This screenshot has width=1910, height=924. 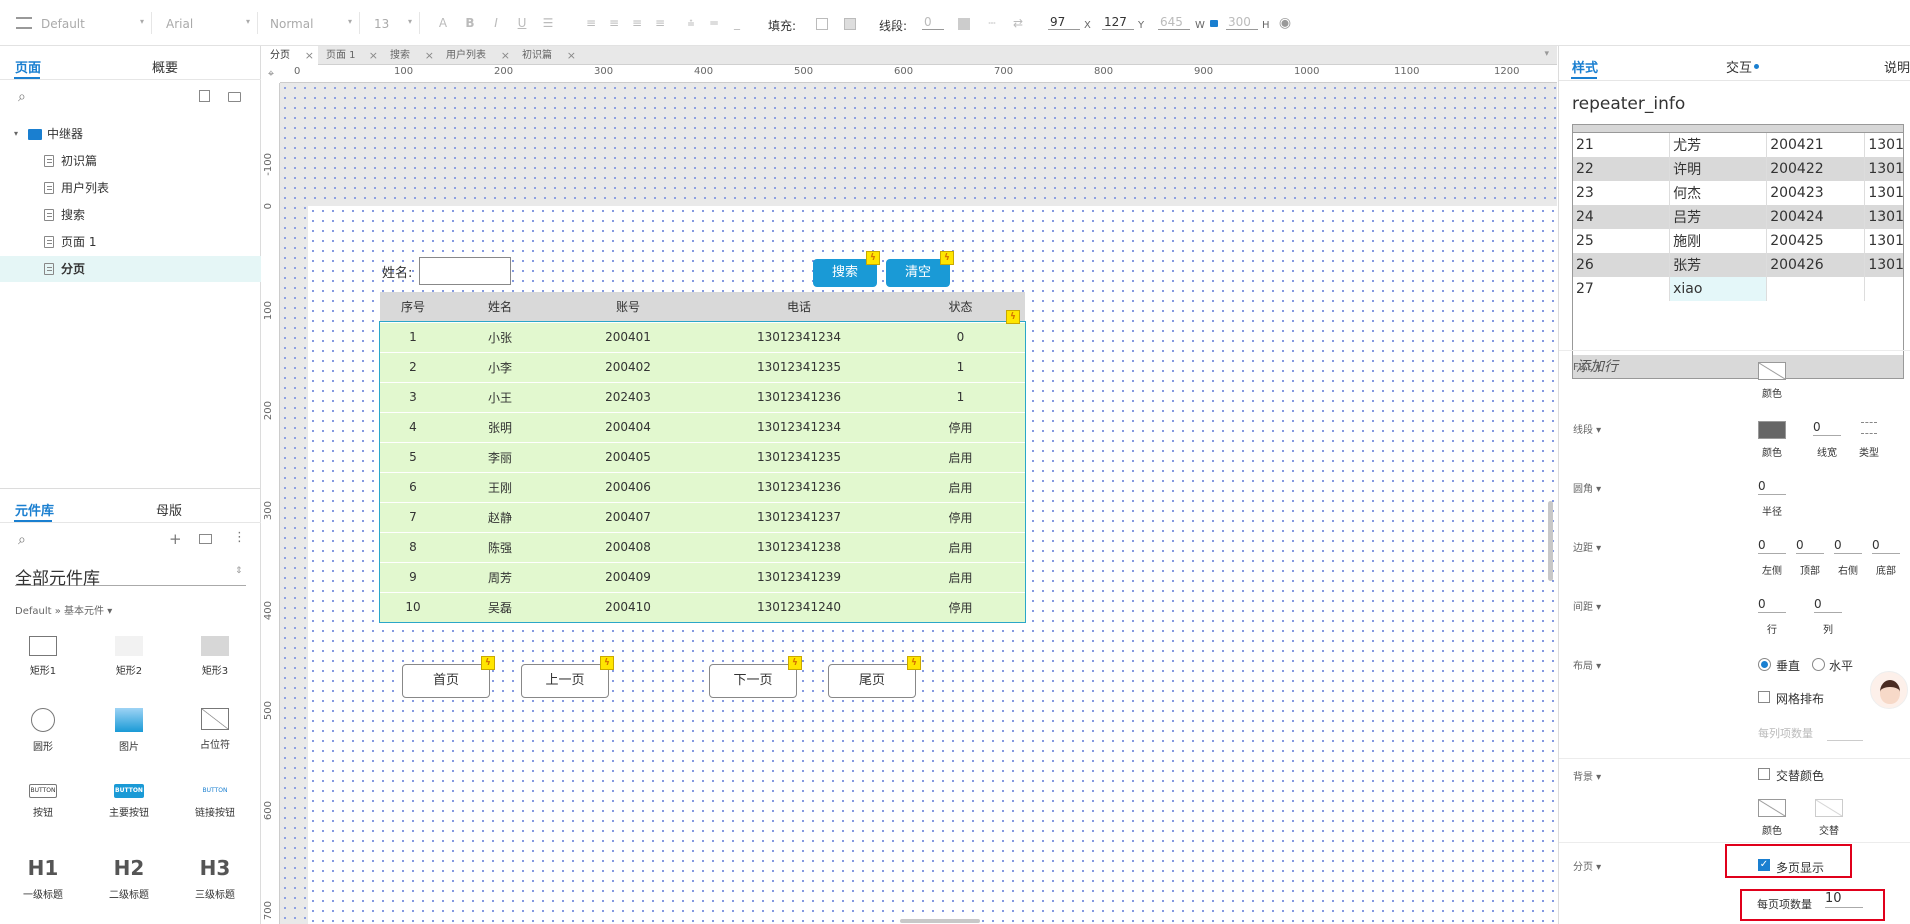 What do you see at coordinates (1214, 23) in the screenshot?
I see `lock-icon` at bounding box center [1214, 23].